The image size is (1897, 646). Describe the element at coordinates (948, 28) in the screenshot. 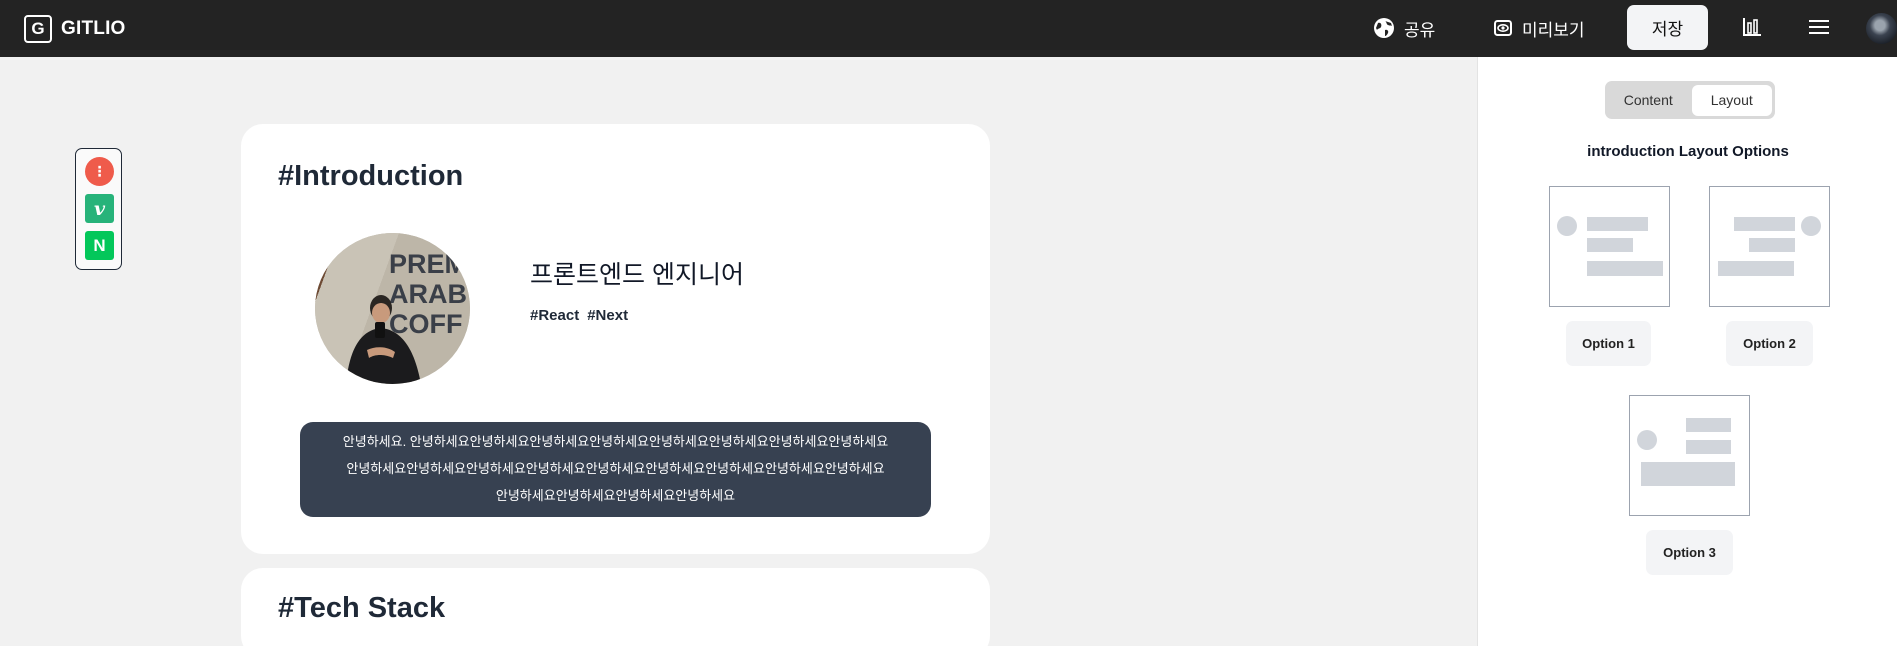

I see `top-bar: G GITLIO 공유 미리보기 저장` at that location.